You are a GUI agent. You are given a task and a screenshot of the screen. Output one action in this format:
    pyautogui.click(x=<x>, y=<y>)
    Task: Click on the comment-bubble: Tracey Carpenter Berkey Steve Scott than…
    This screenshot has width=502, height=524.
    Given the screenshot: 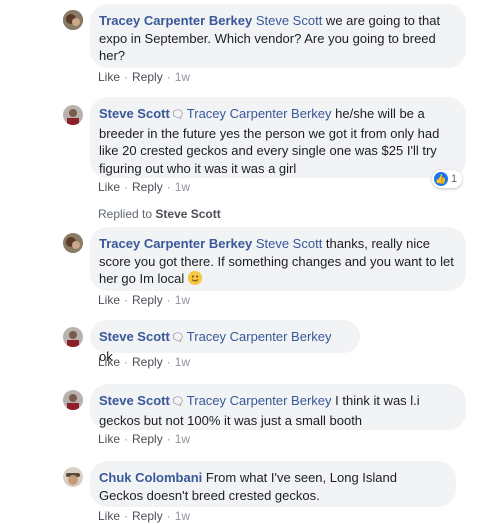 What is the action you would take?
    pyautogui.click(x=278, y=259)
    